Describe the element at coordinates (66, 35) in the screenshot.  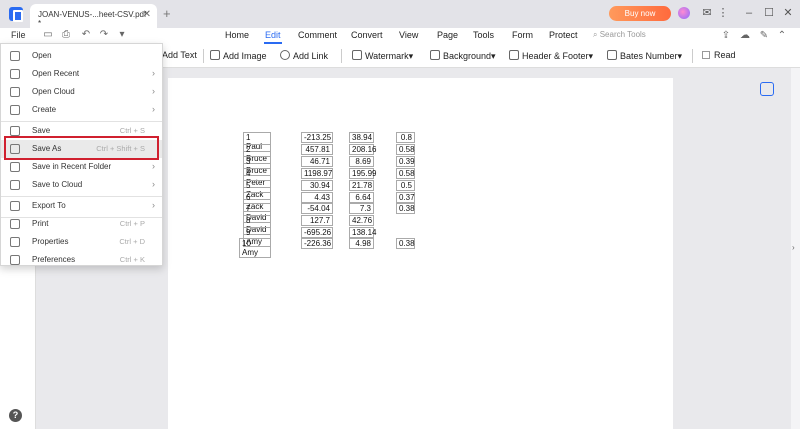
I see `print-icon: ⎙` at that location.